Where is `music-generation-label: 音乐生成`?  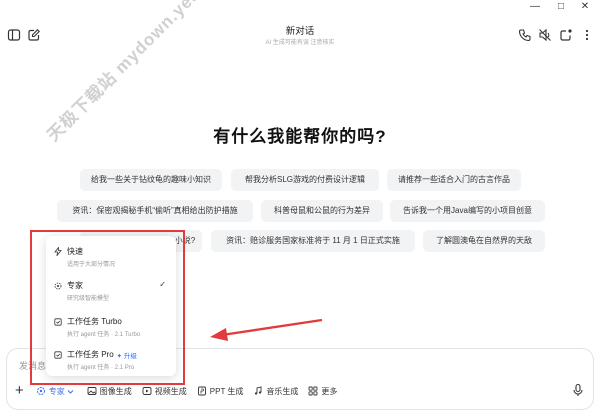
music-generation-label: 音乐生成 is located at coordinates (282, 391).